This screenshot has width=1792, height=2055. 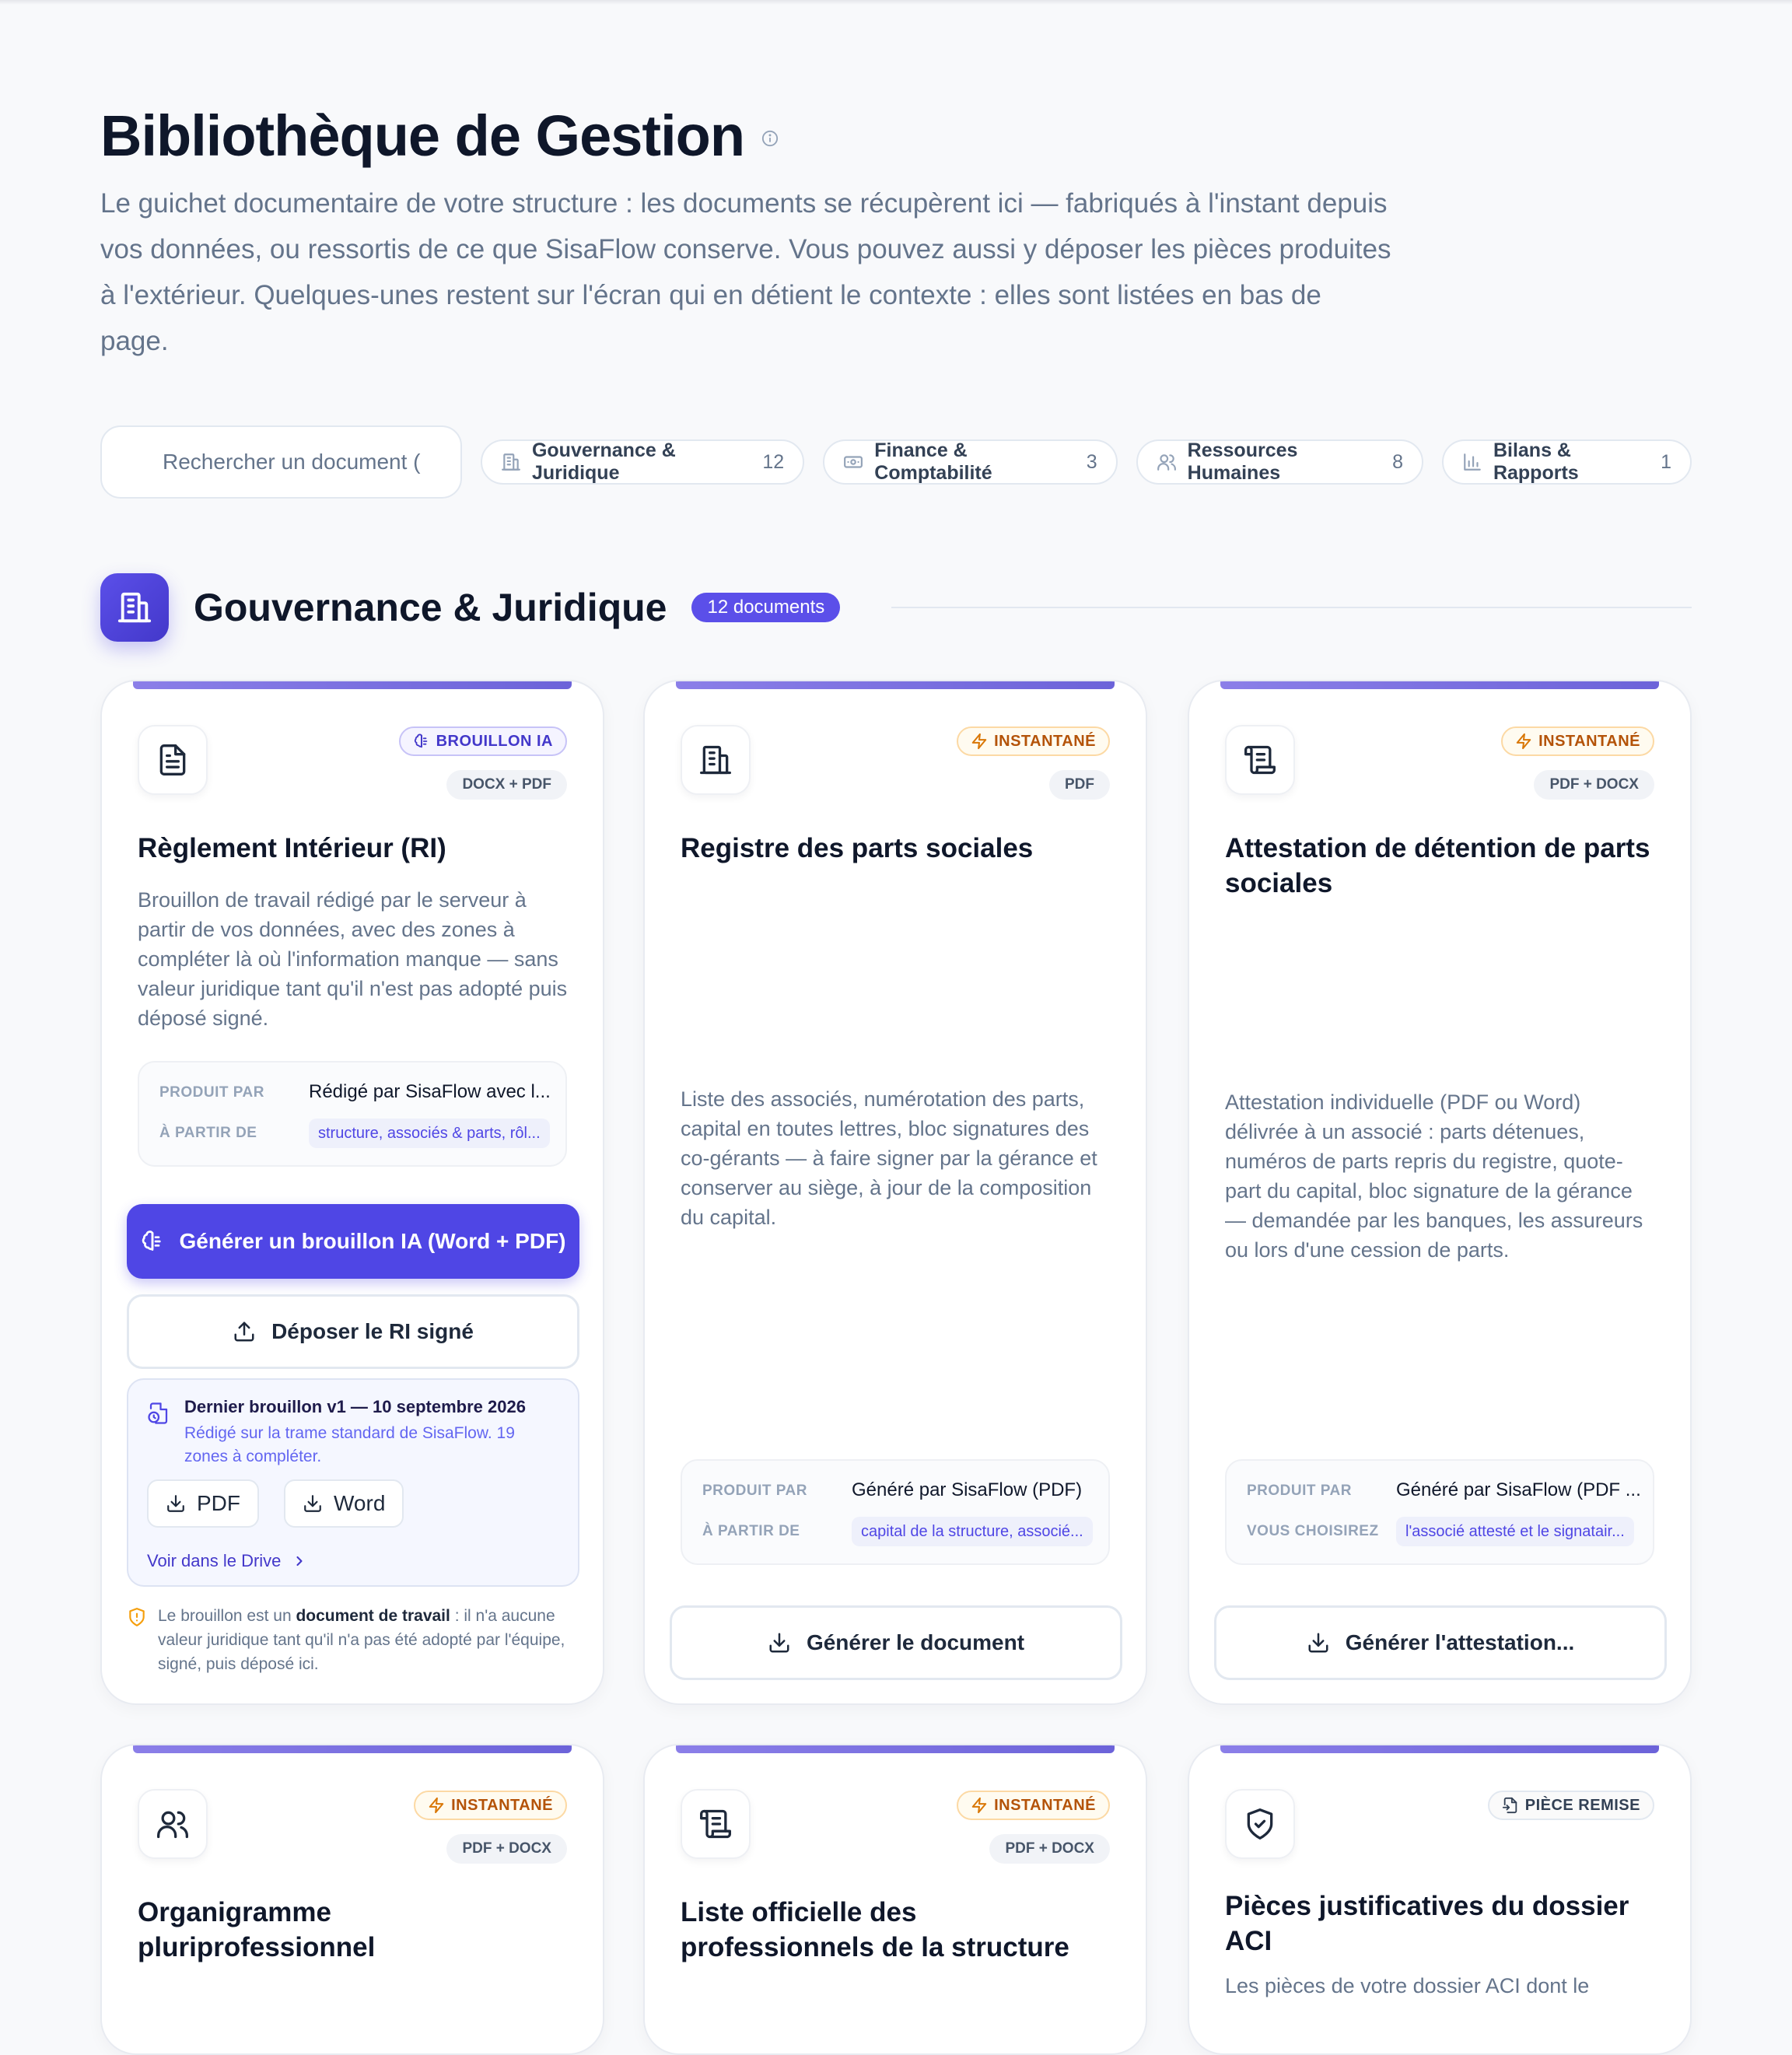 What do you see at coordinates (1292, 607) in the screenshot?
I see `section-divider` at bounding box center [1292, 607].